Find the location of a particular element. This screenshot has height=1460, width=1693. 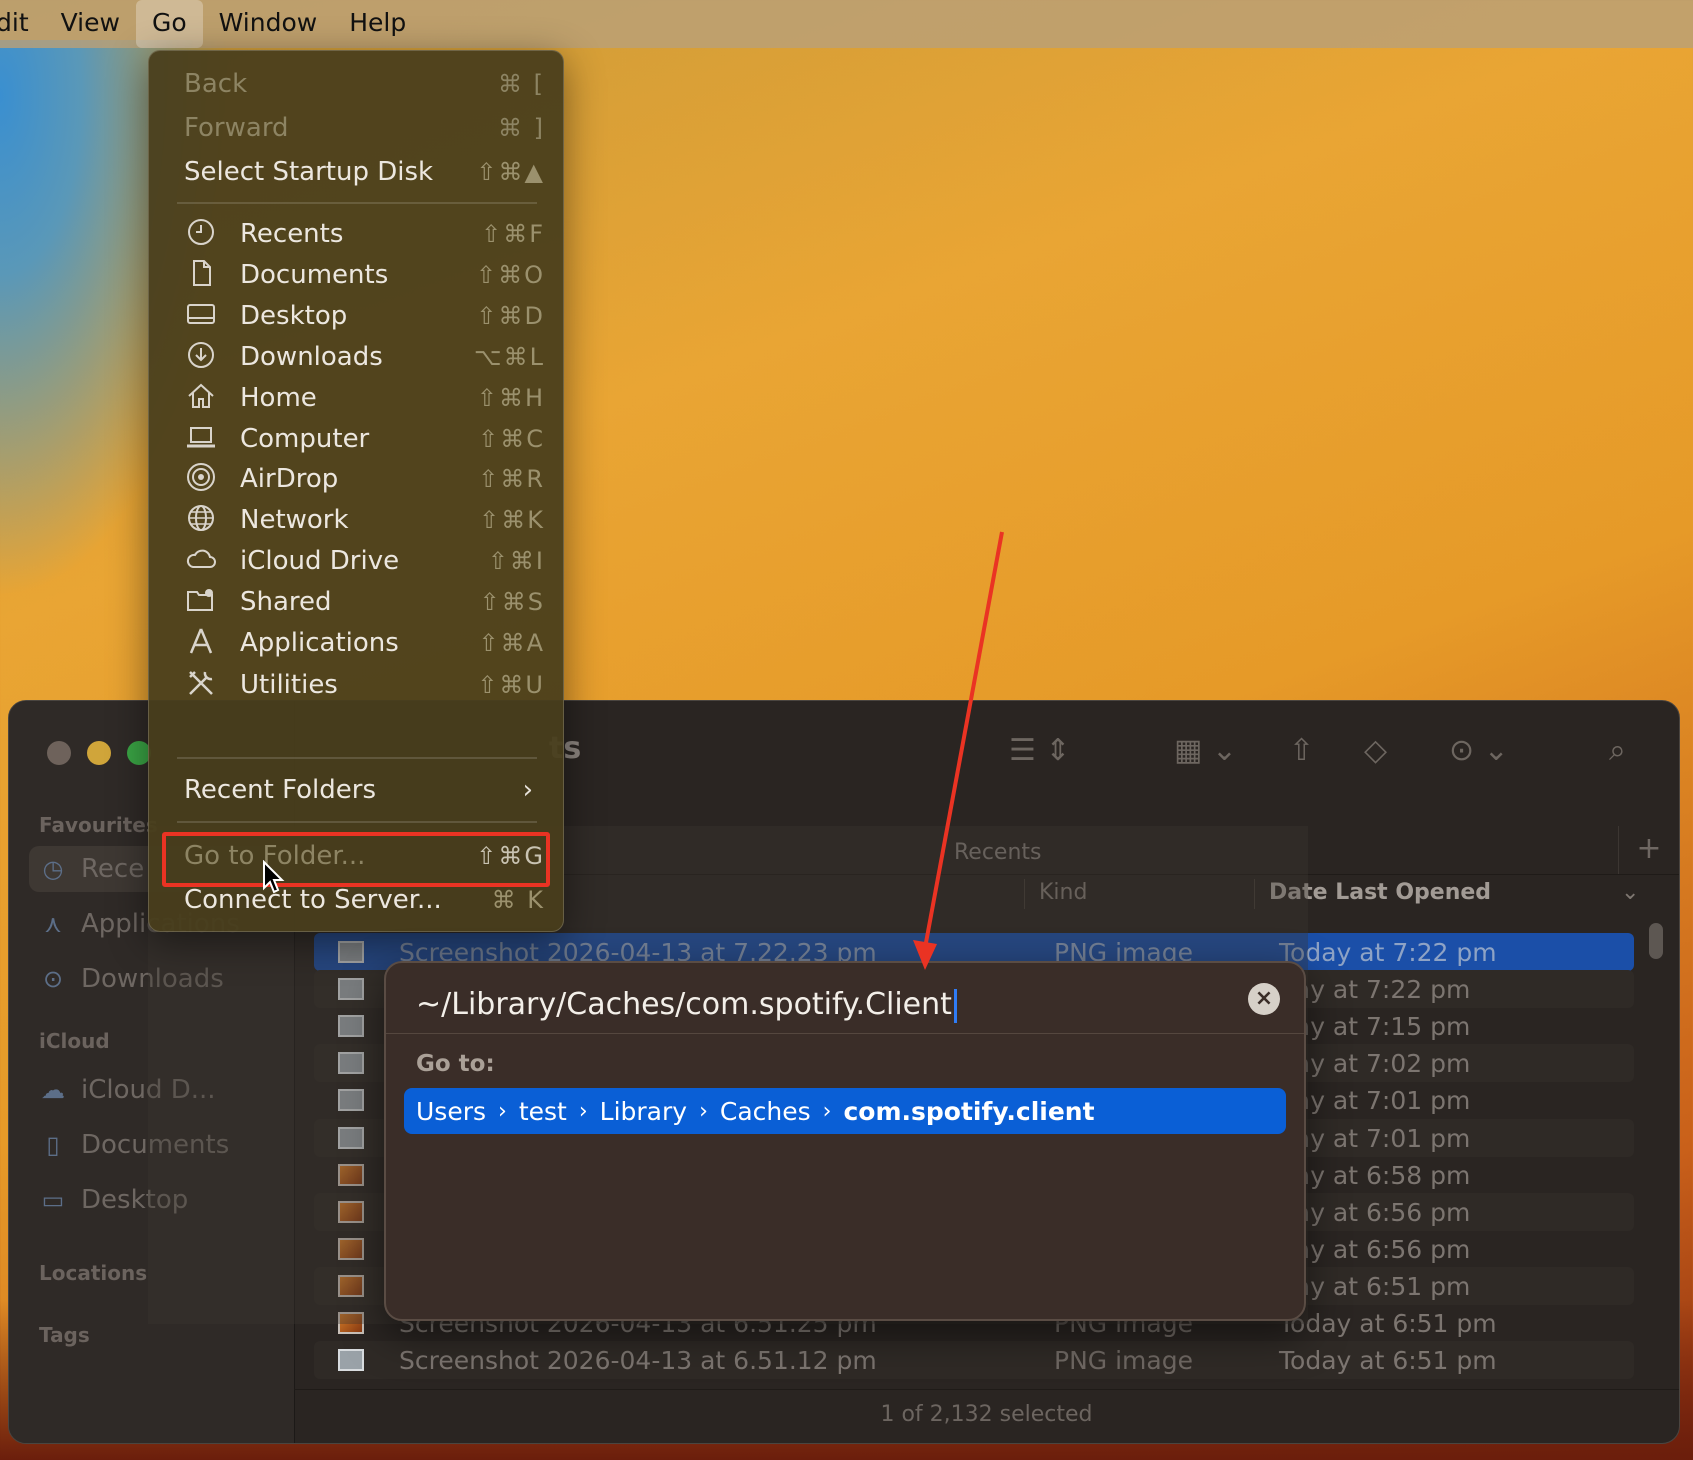

clock-icon is located at coordinates (203, 234).